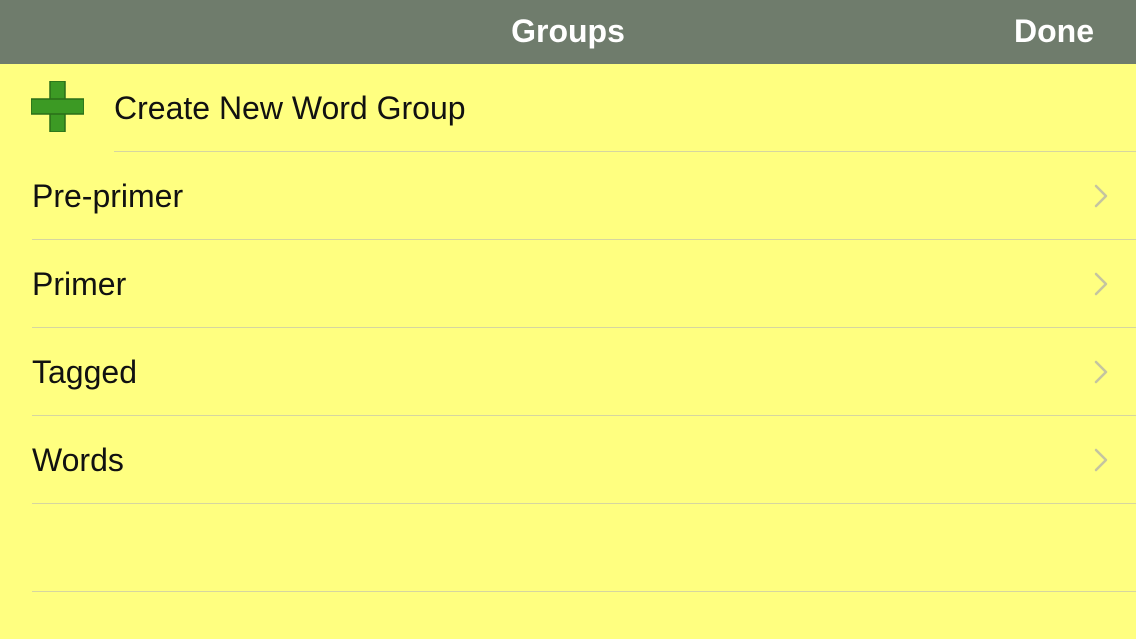  I want to click on list-item: Pre-primer, so click(568, 196).